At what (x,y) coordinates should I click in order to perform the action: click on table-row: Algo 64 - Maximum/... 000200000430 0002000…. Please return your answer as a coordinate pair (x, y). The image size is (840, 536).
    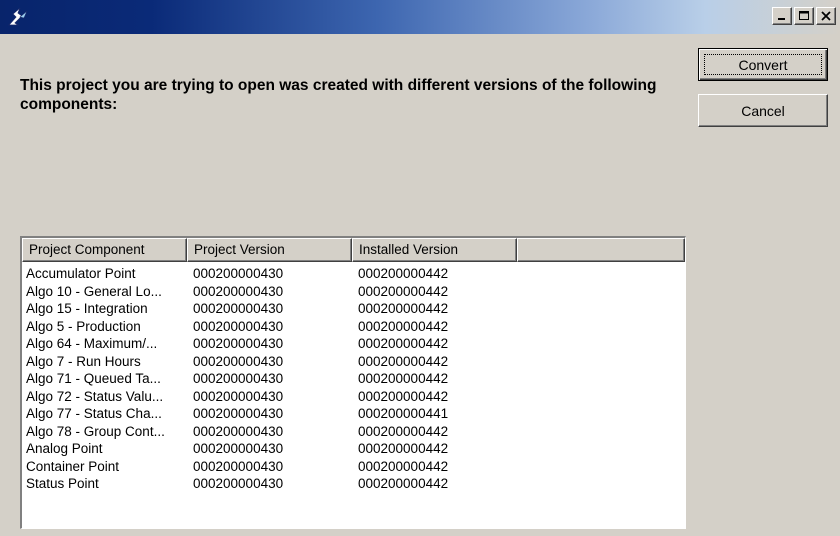
    Looking at the image, I should click on (353, 344).